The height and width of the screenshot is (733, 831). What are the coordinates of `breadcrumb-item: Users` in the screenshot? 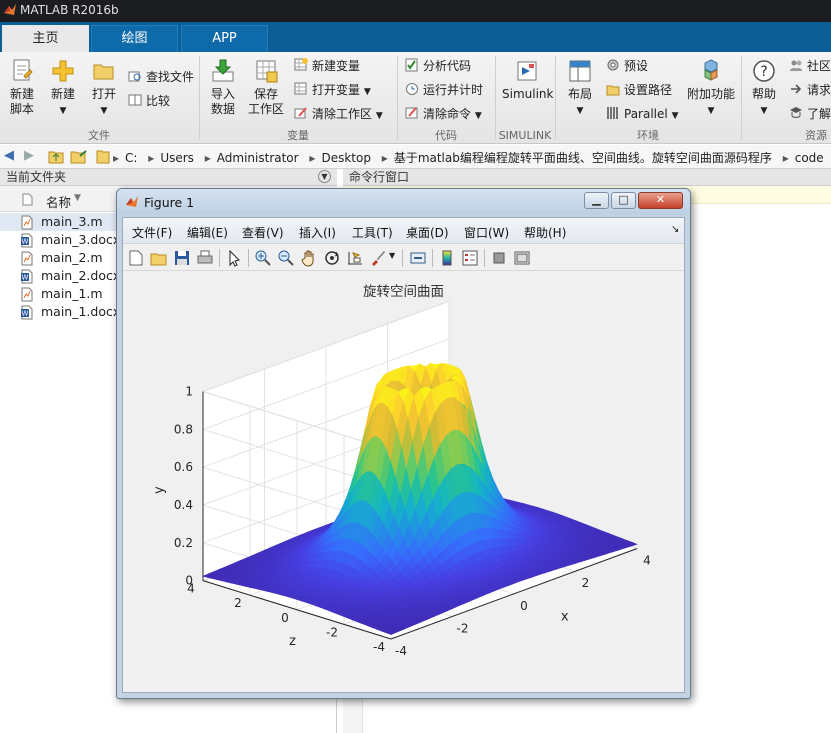 It's located at (177, 158).